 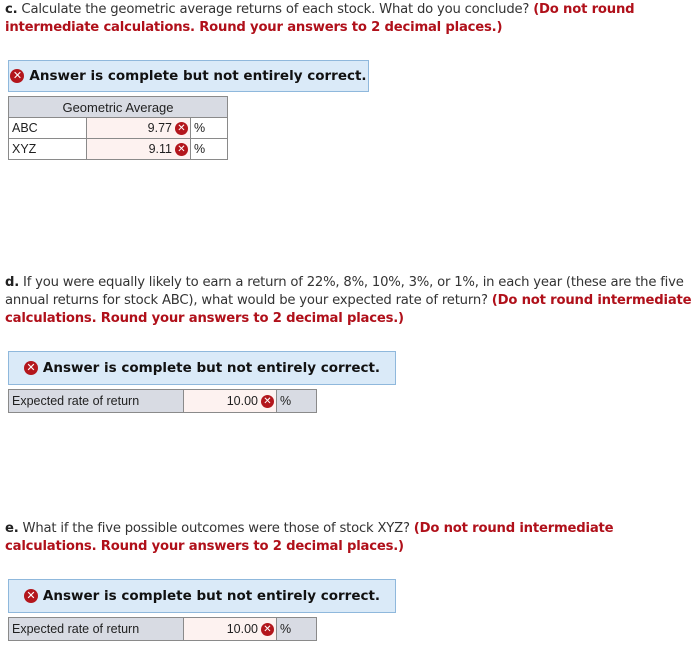 What do you see at coordinates (11, 9) in the screenshot?
I see `part-c-label: c.` at bounding box center [11, 9].